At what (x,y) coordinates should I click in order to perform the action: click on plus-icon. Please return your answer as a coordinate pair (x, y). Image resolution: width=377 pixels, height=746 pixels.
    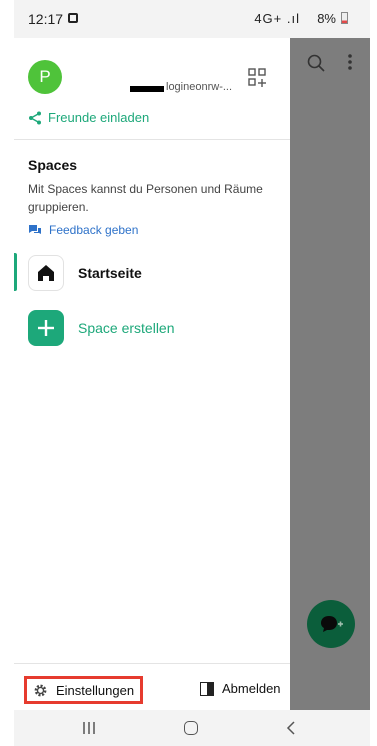
    Looking at the image, I should click on (46, 328).